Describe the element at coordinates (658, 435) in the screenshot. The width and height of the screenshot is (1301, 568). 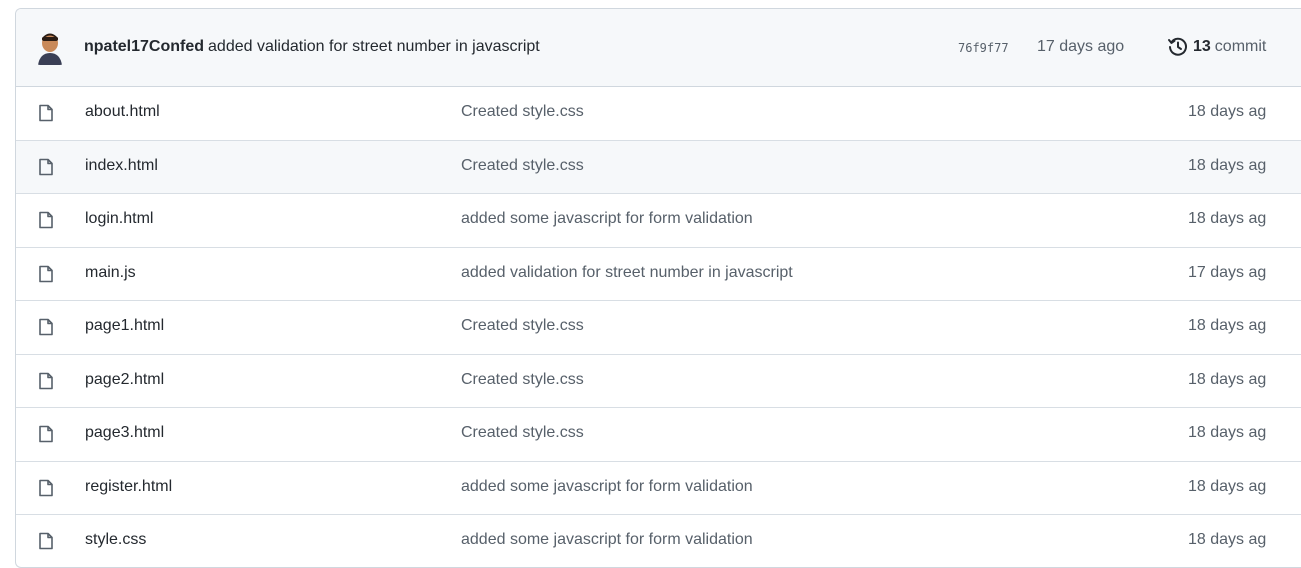
I see `file-row: page3.html Created style.css 18 days ag` at that location.